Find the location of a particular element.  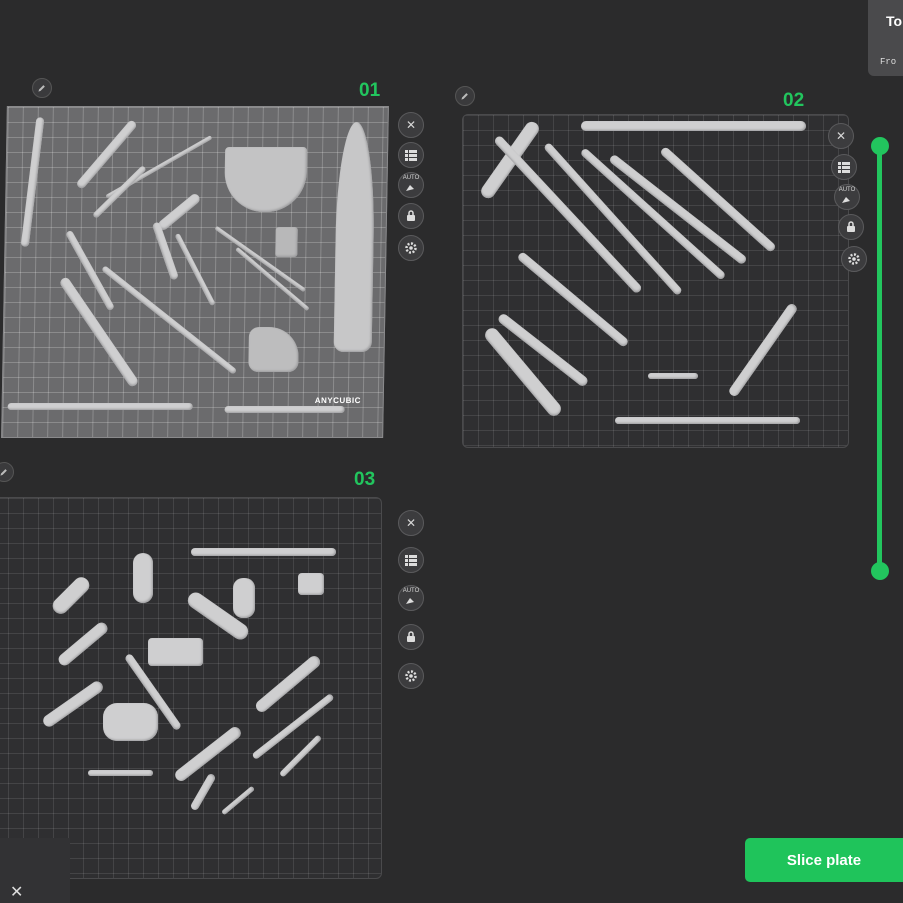

plate-03-auto-arrange-button: AUTO is located at coordinates (411, 598).